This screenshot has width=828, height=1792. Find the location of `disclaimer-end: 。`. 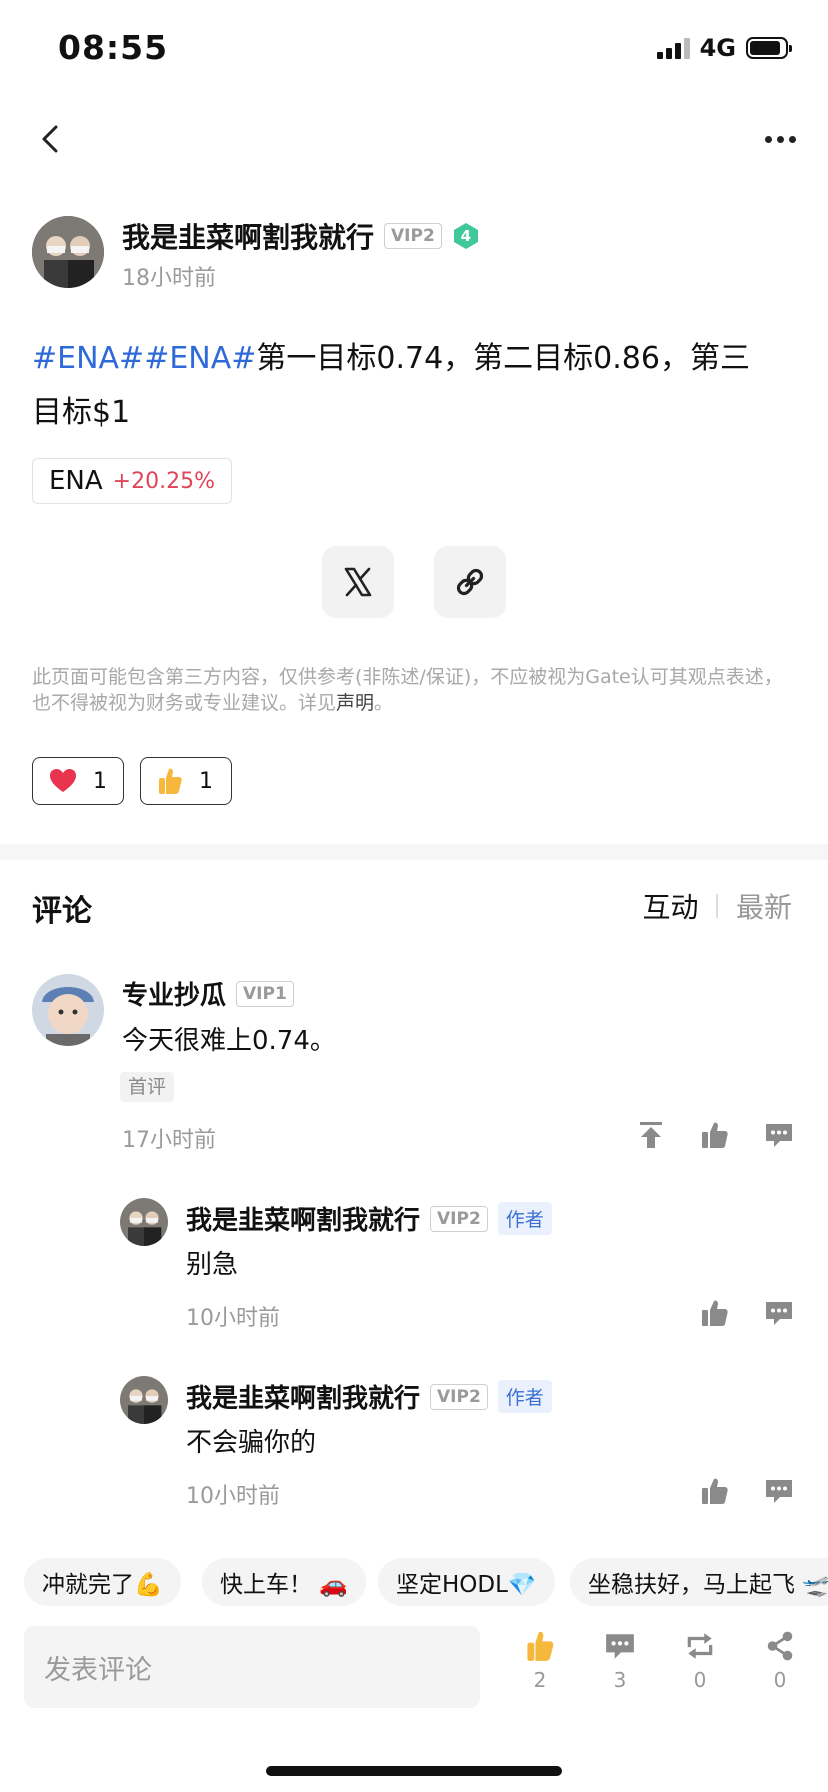

disclaimer-end: 。 is located at coordinates (384, 703).